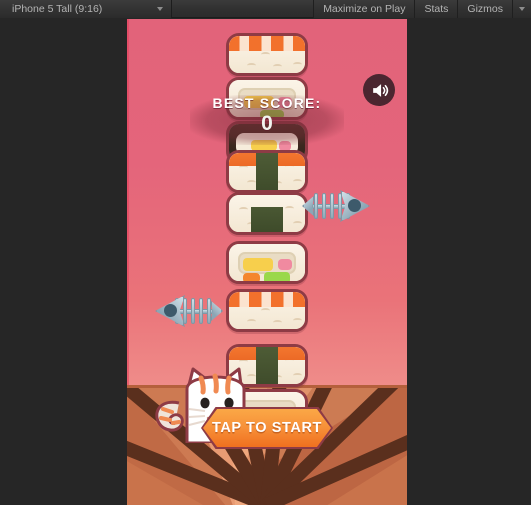  I want to click on tamago-piece, so click(258, 264).